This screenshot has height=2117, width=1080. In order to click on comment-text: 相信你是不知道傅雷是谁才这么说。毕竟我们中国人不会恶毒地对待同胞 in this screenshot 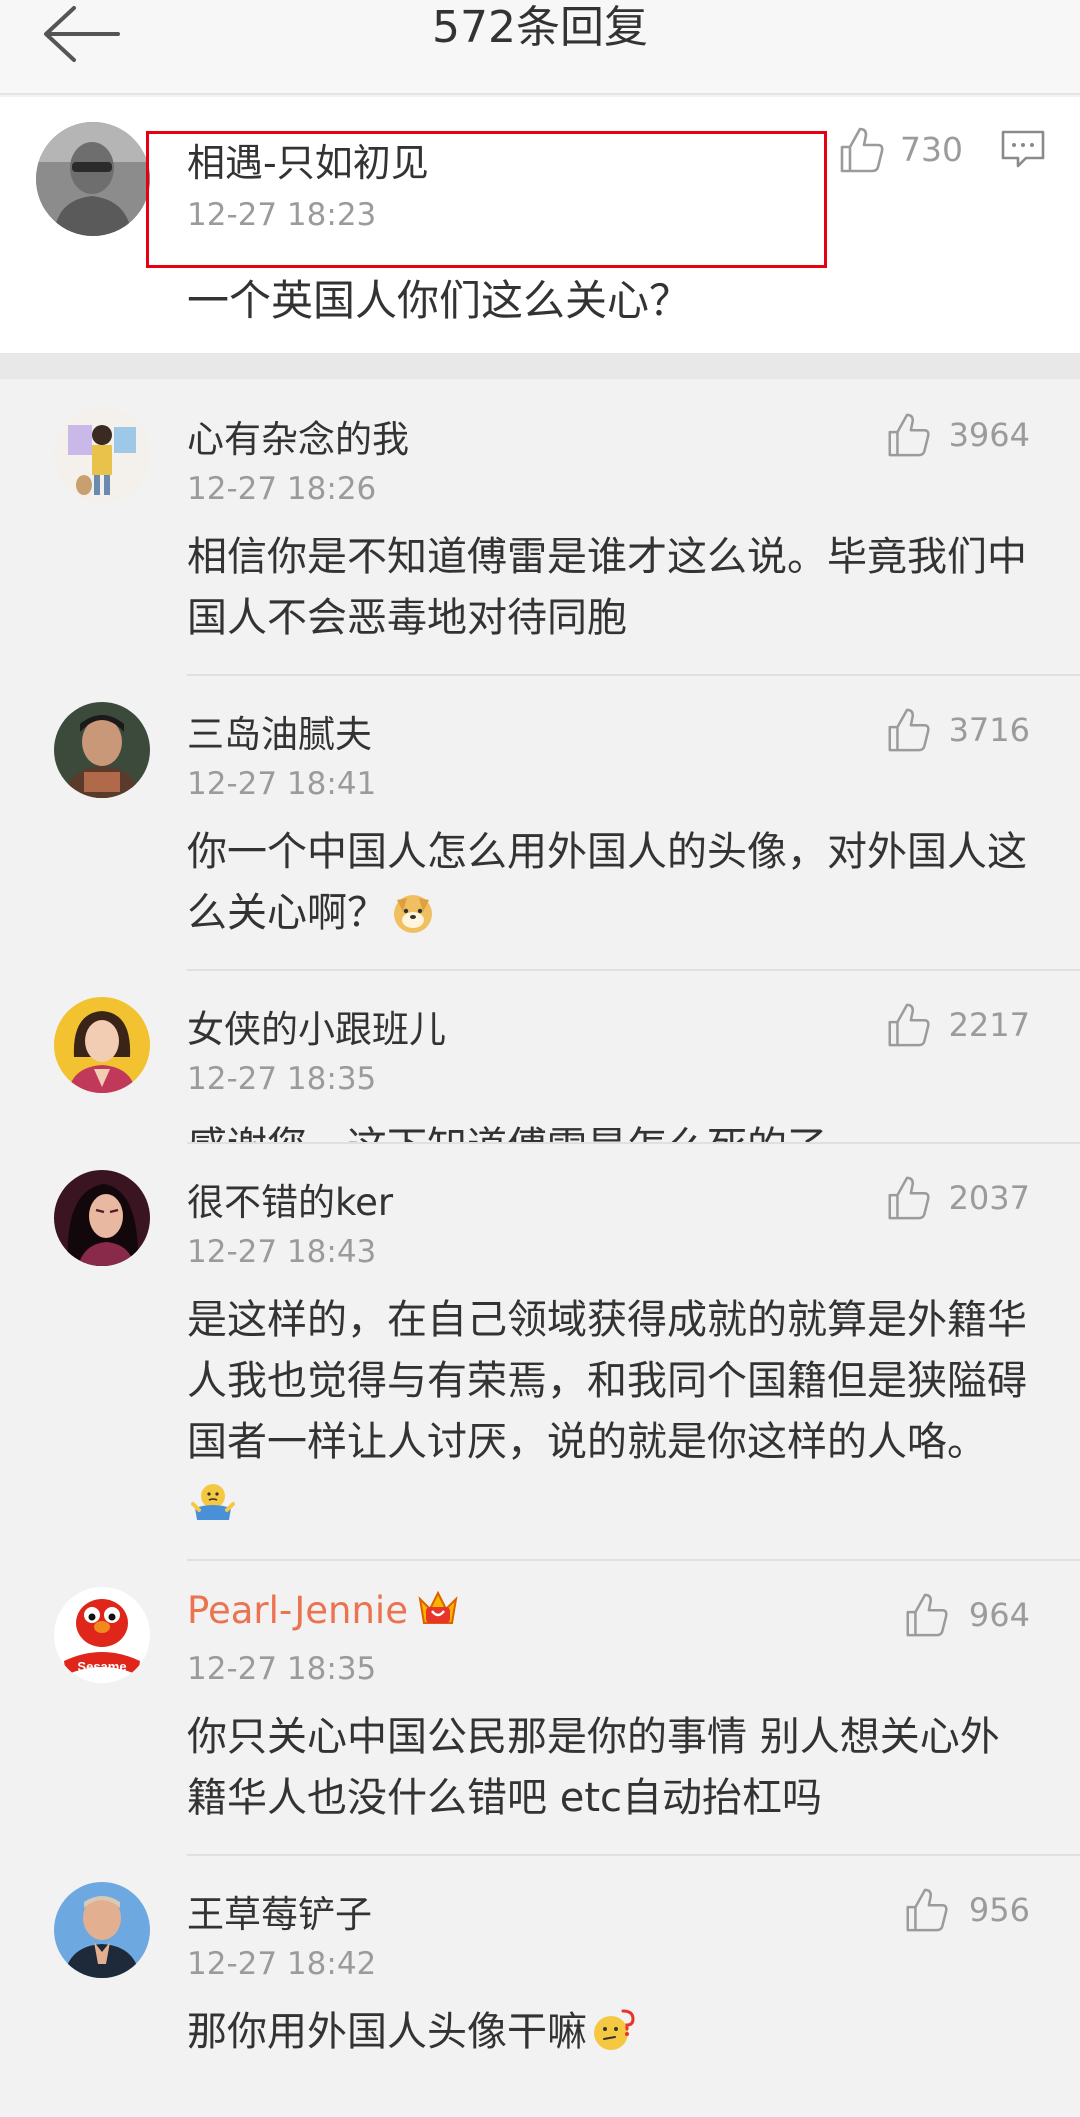, I will do `click(607, 587)`.